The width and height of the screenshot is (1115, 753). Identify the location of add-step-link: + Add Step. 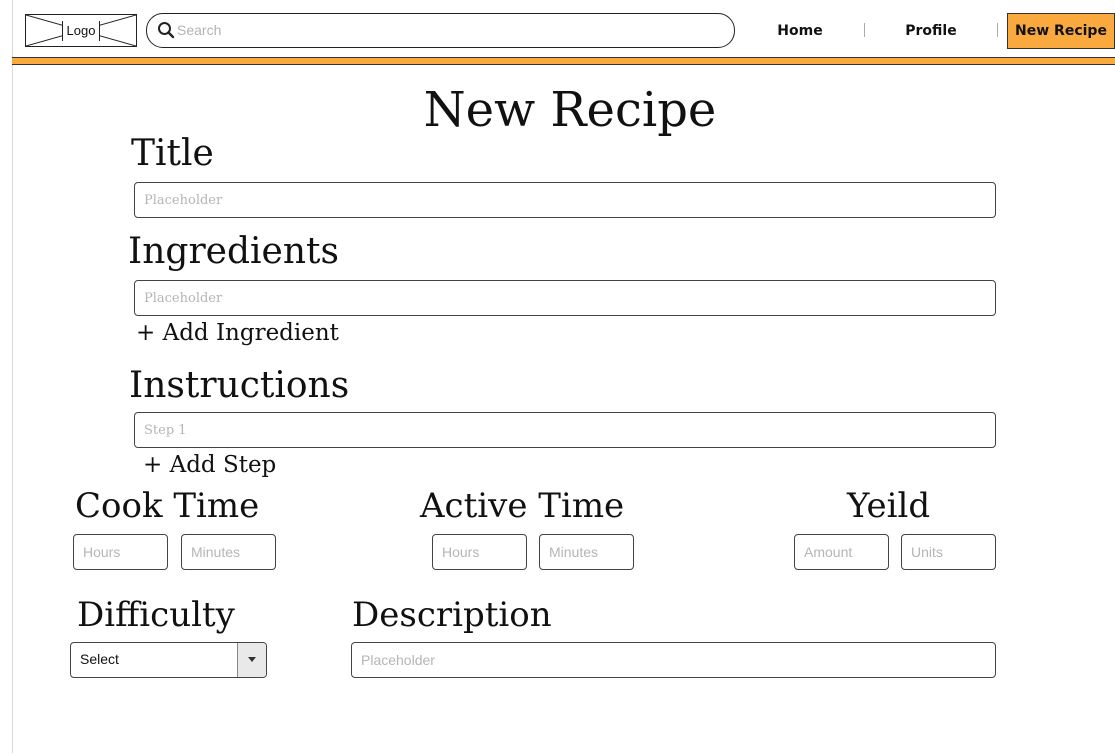
(209, 465).